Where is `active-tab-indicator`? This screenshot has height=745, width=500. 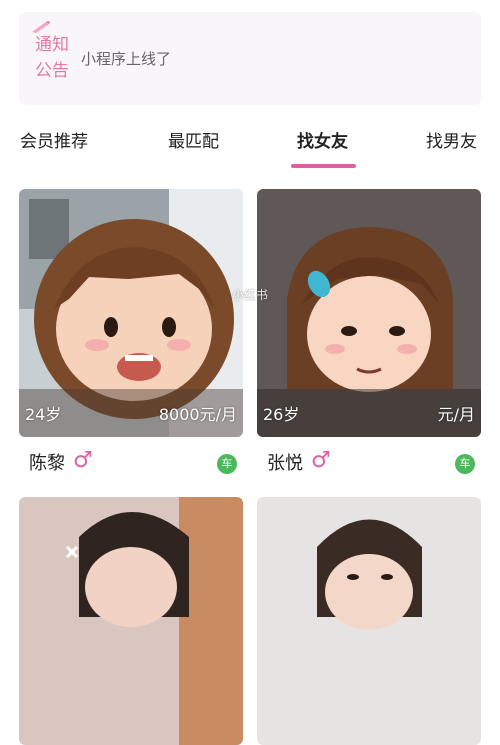 active-tab-indicator is located at coordinates (323, 166).